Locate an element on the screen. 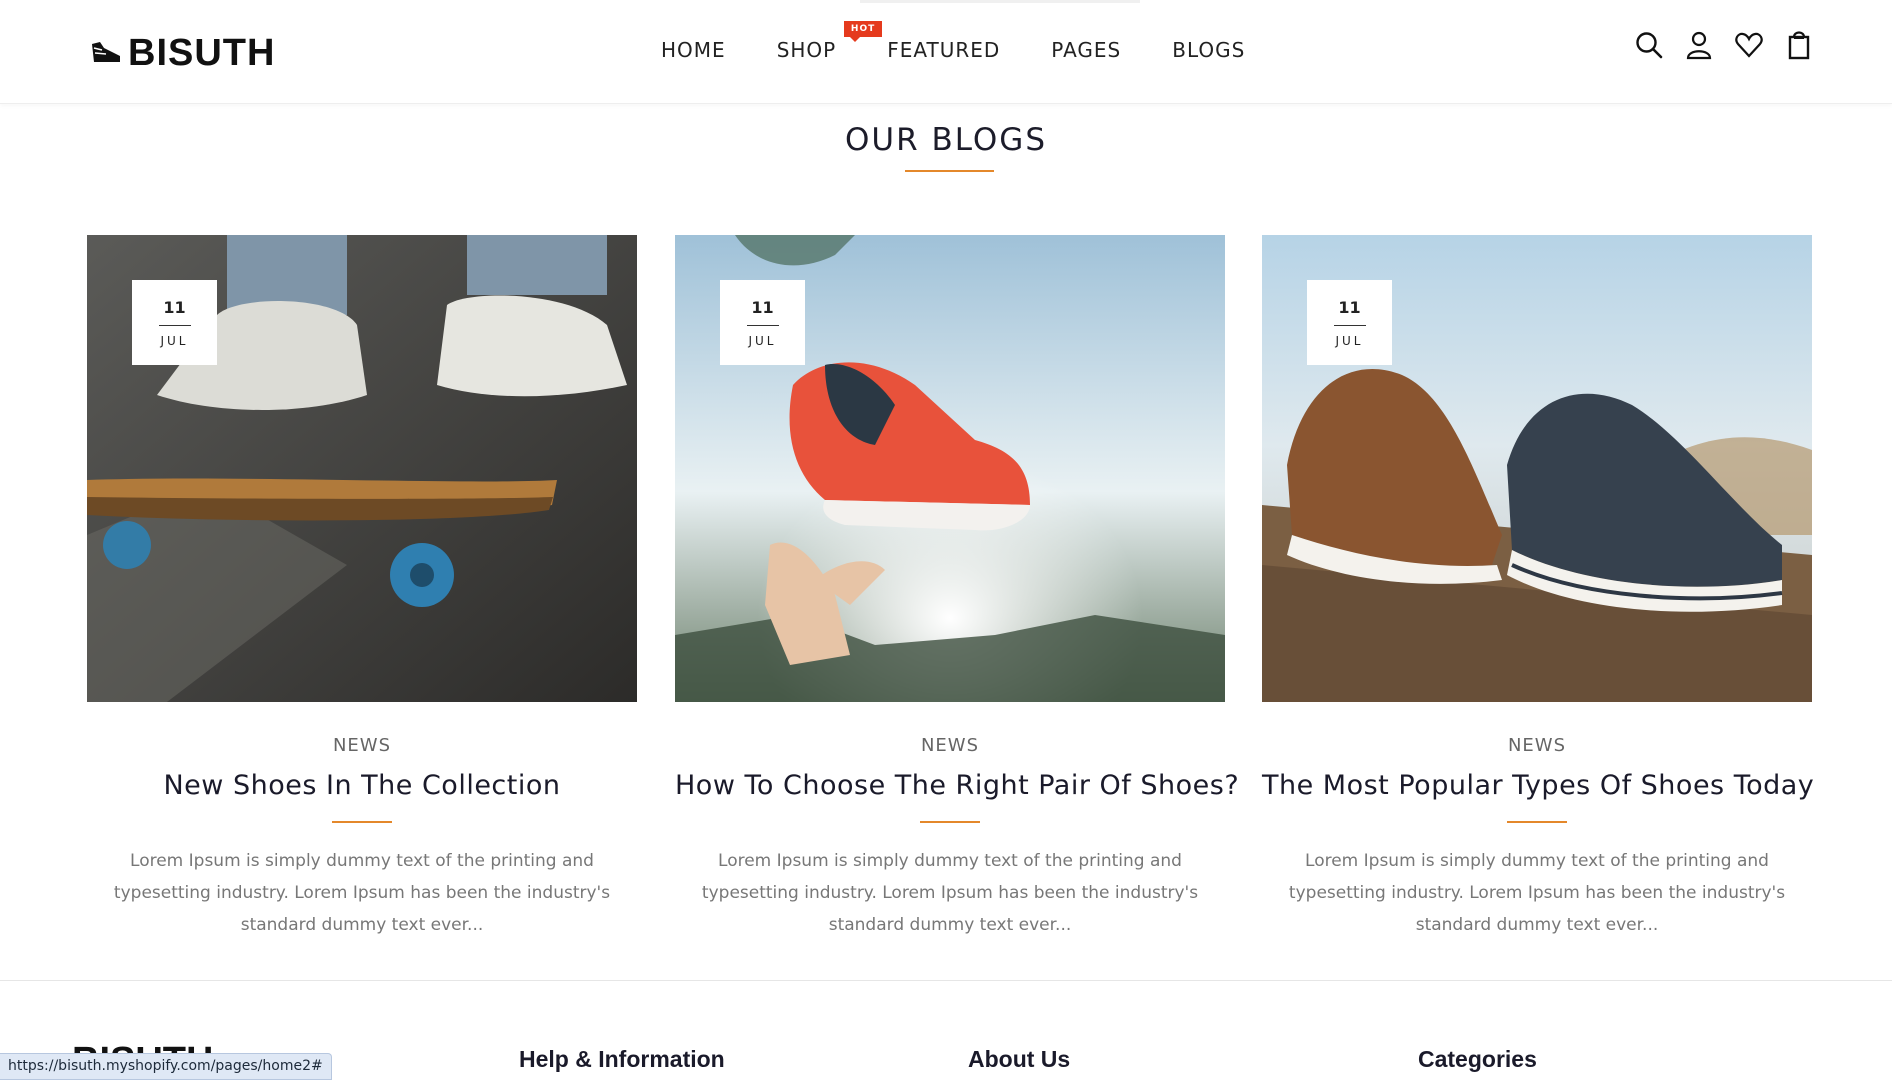 The image size is (1892, 1080). section-title: OUR BLOGS is located at coordinates (946, 140).